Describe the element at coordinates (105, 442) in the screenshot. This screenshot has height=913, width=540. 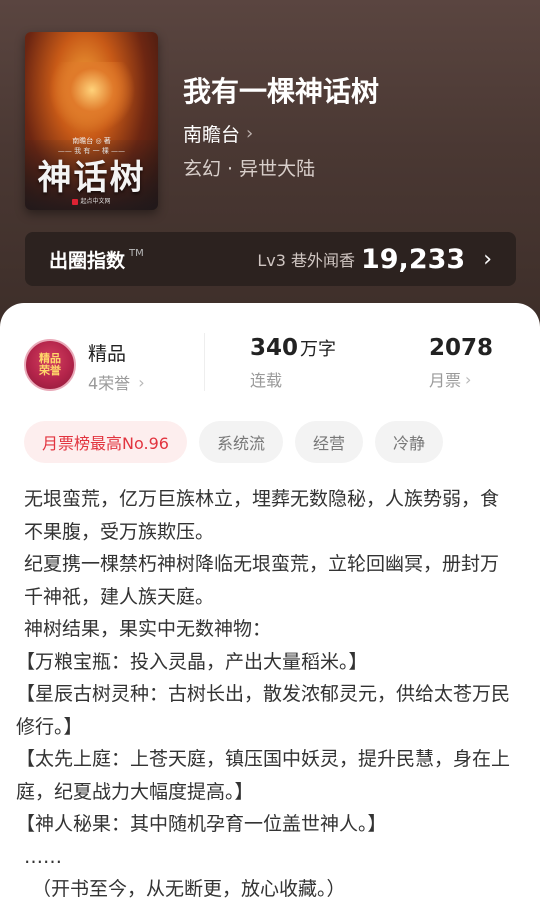
I see `tag-ranking: 月票榜最高No.96` at that location.